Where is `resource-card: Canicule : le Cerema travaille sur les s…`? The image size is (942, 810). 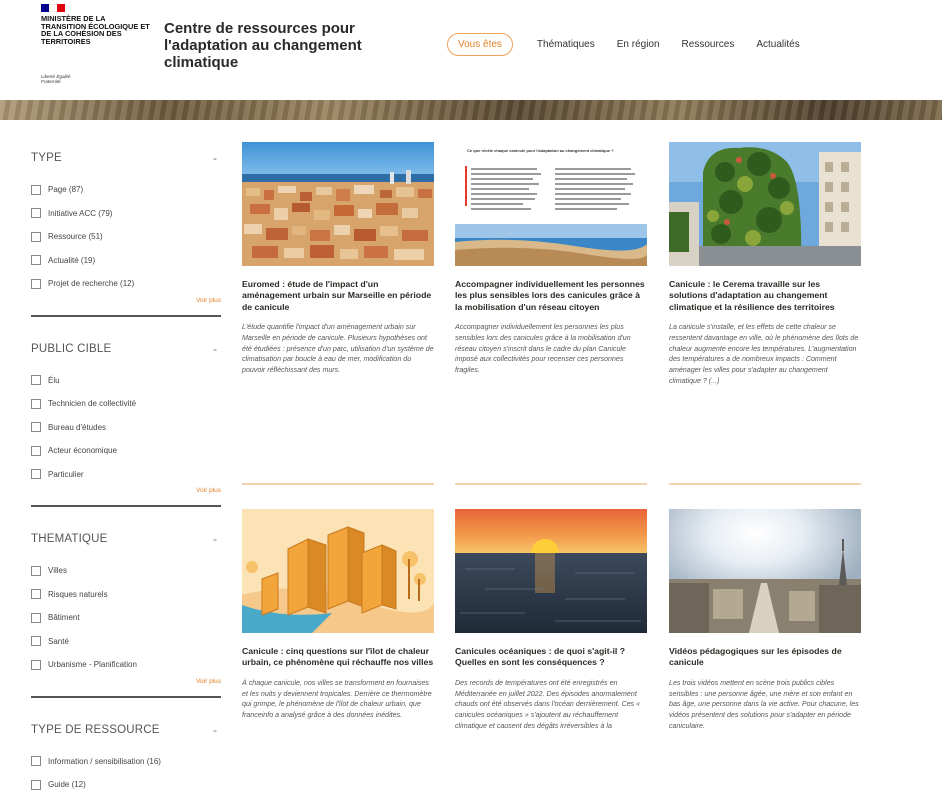
resource-card: Canicule : le Cerema travaille sur les s… is located at coordinates (765, 313).